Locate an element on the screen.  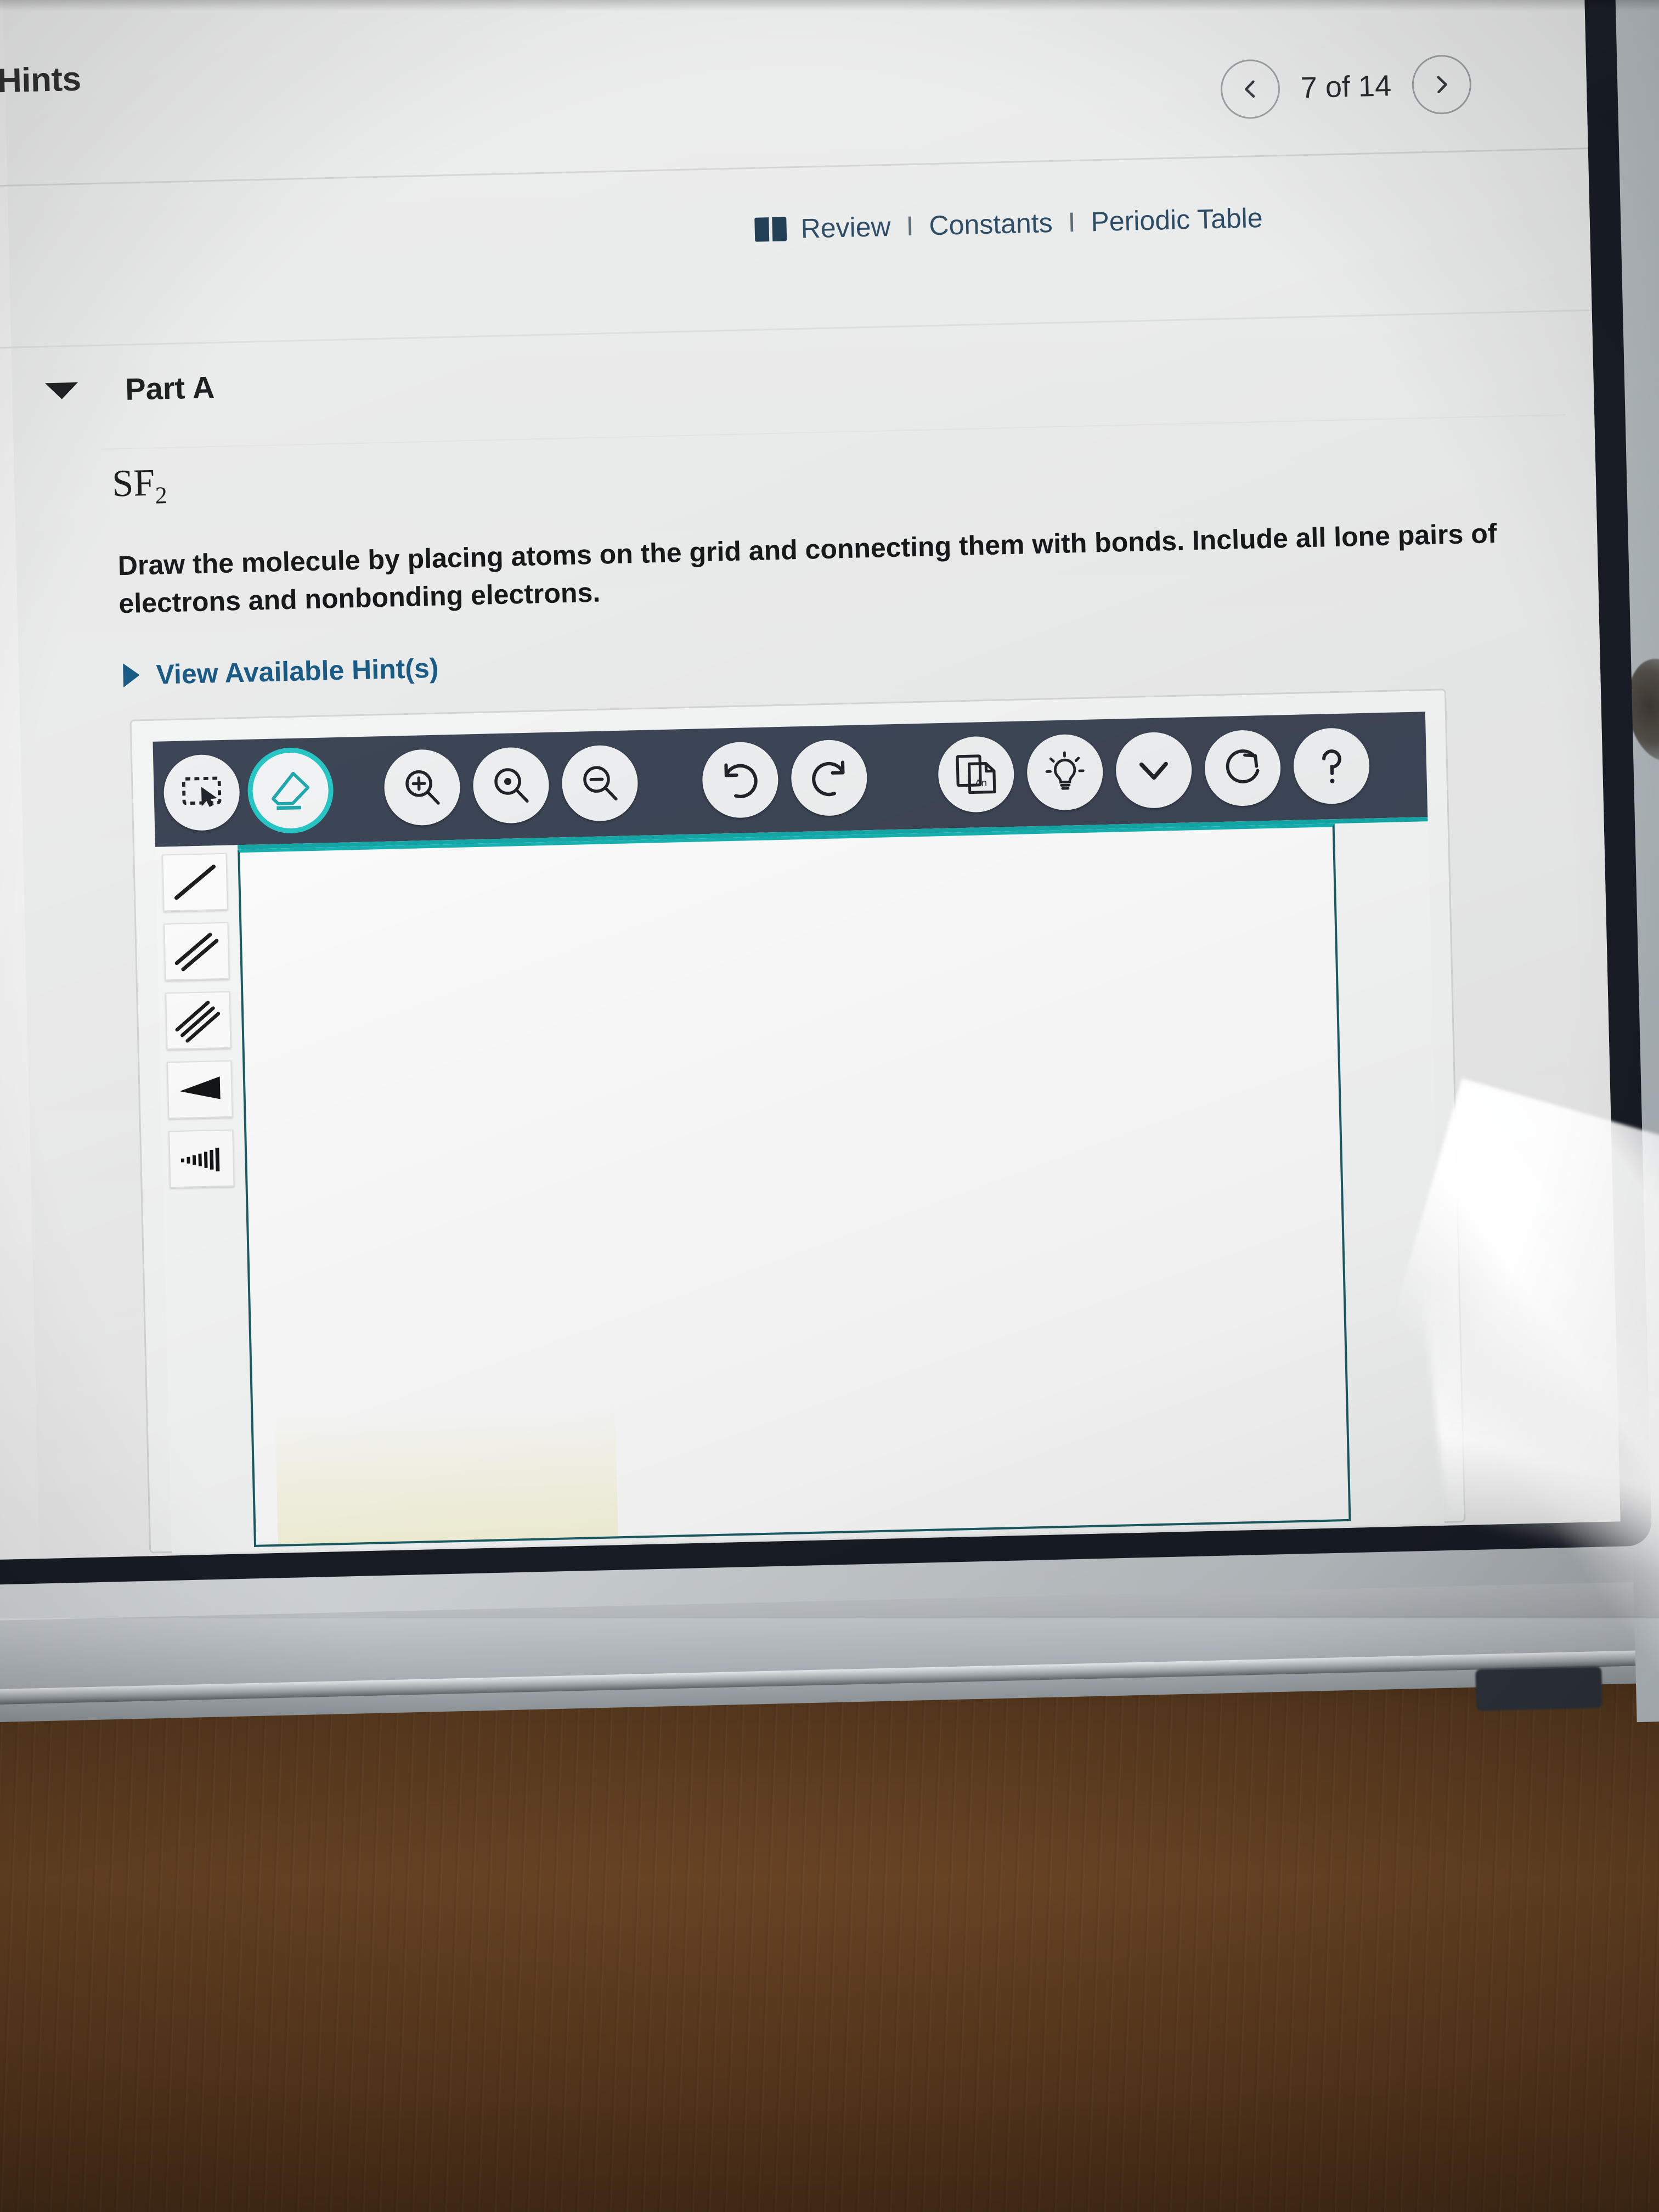
resource-links: Review I Constants I Periodic Table is located at coordinates (1009, 224).